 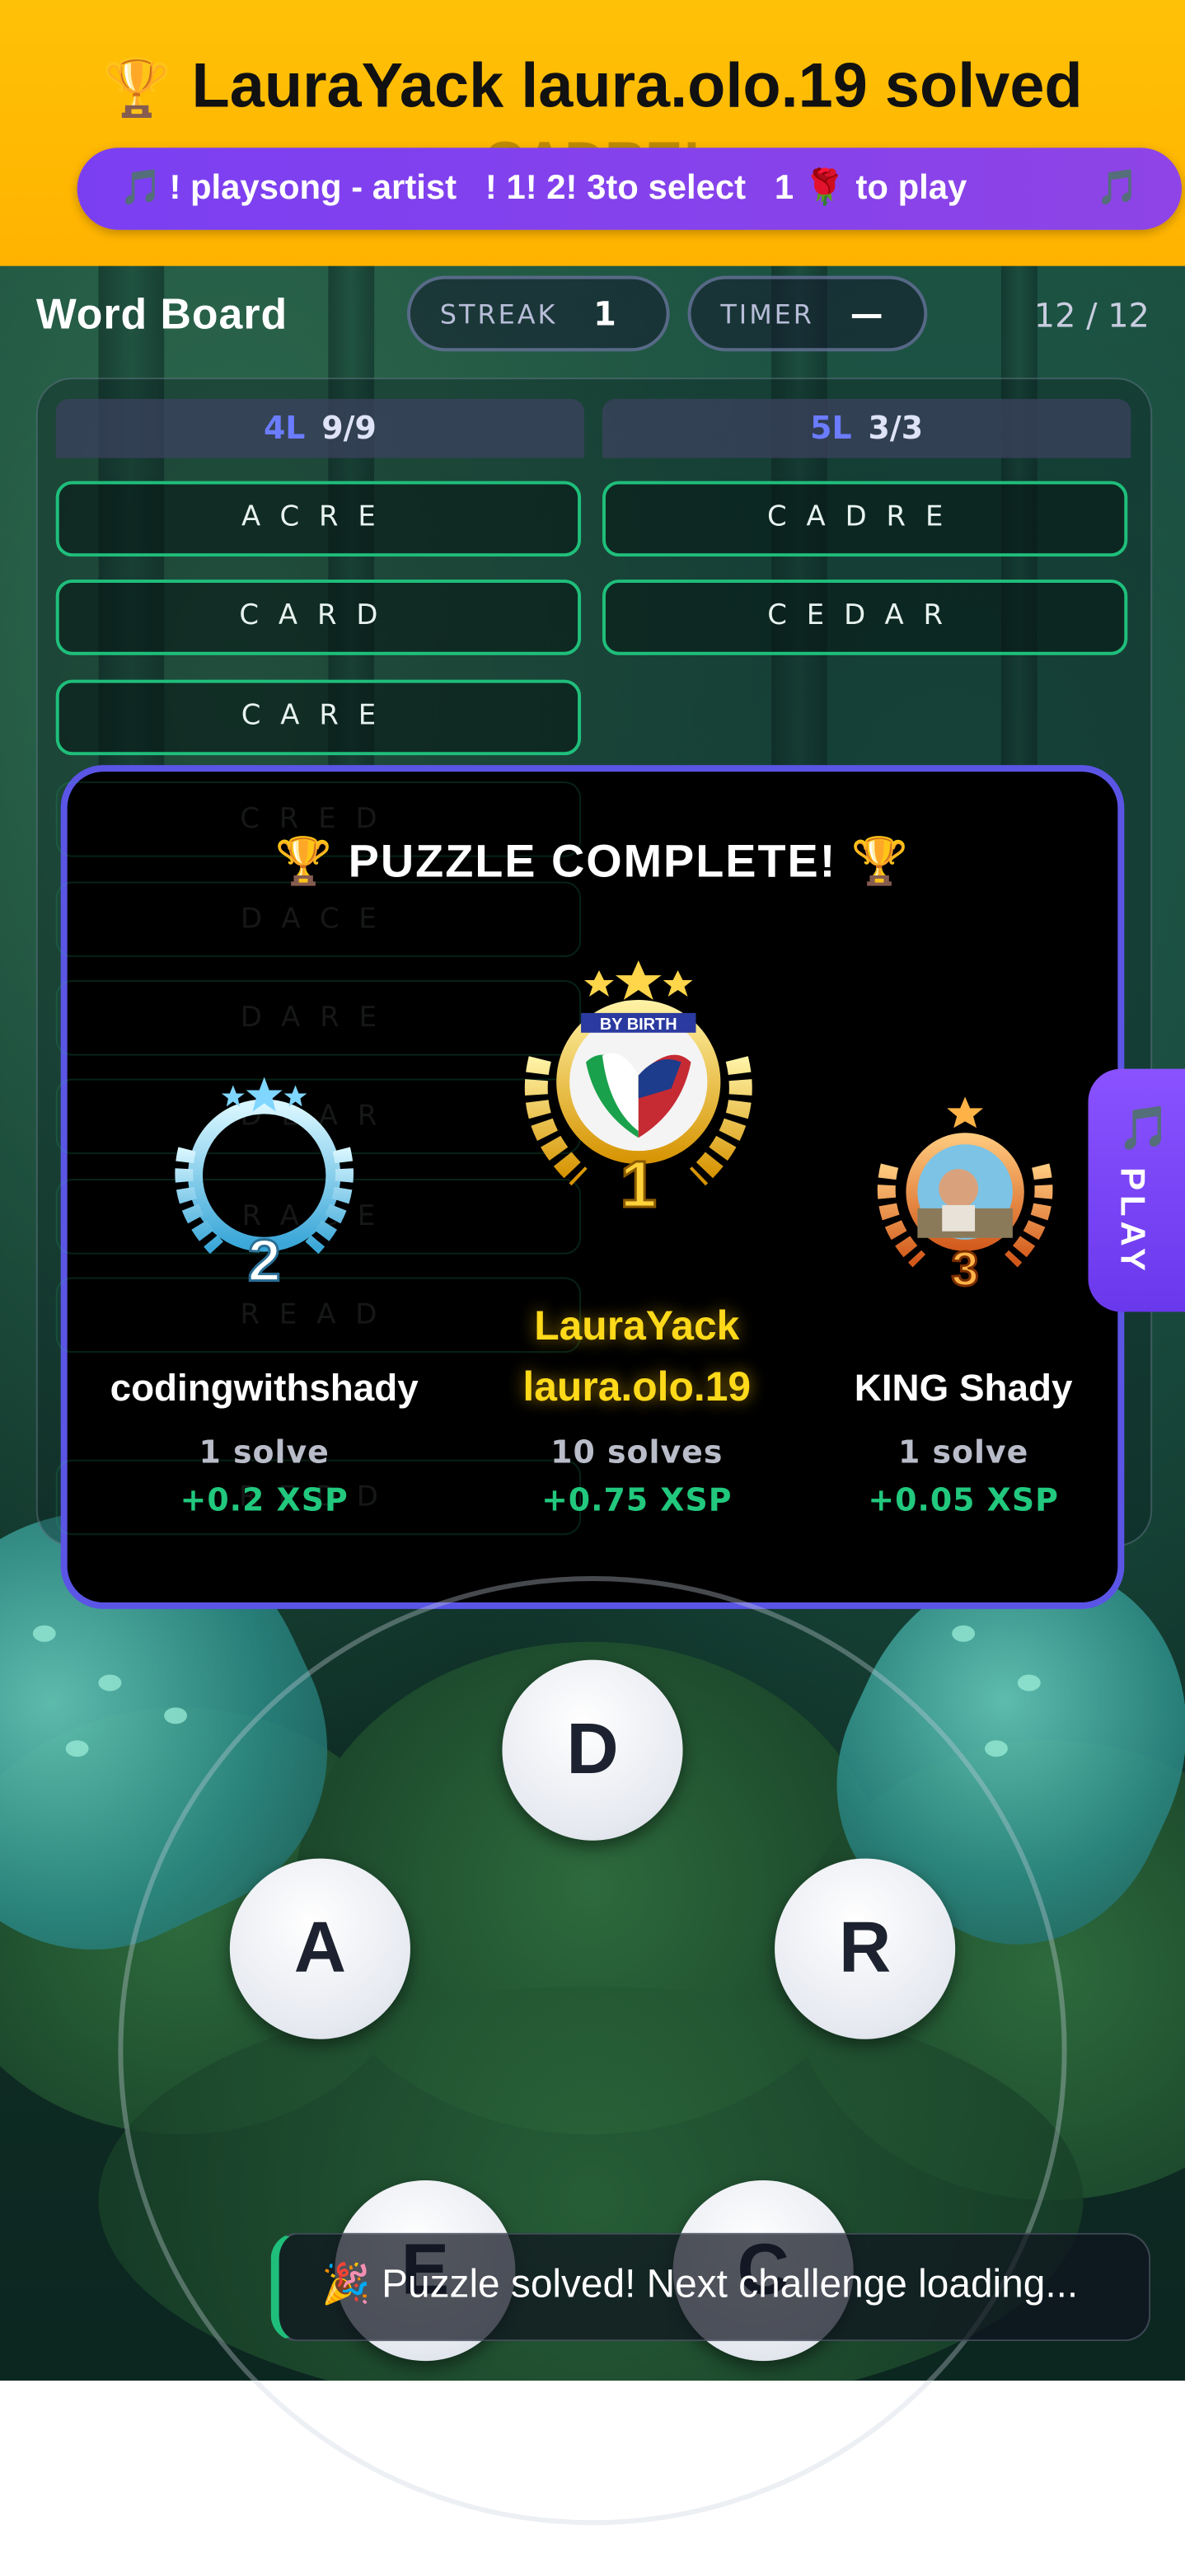 I want to click on svg-text: 1, so click(x=639, y=1184).